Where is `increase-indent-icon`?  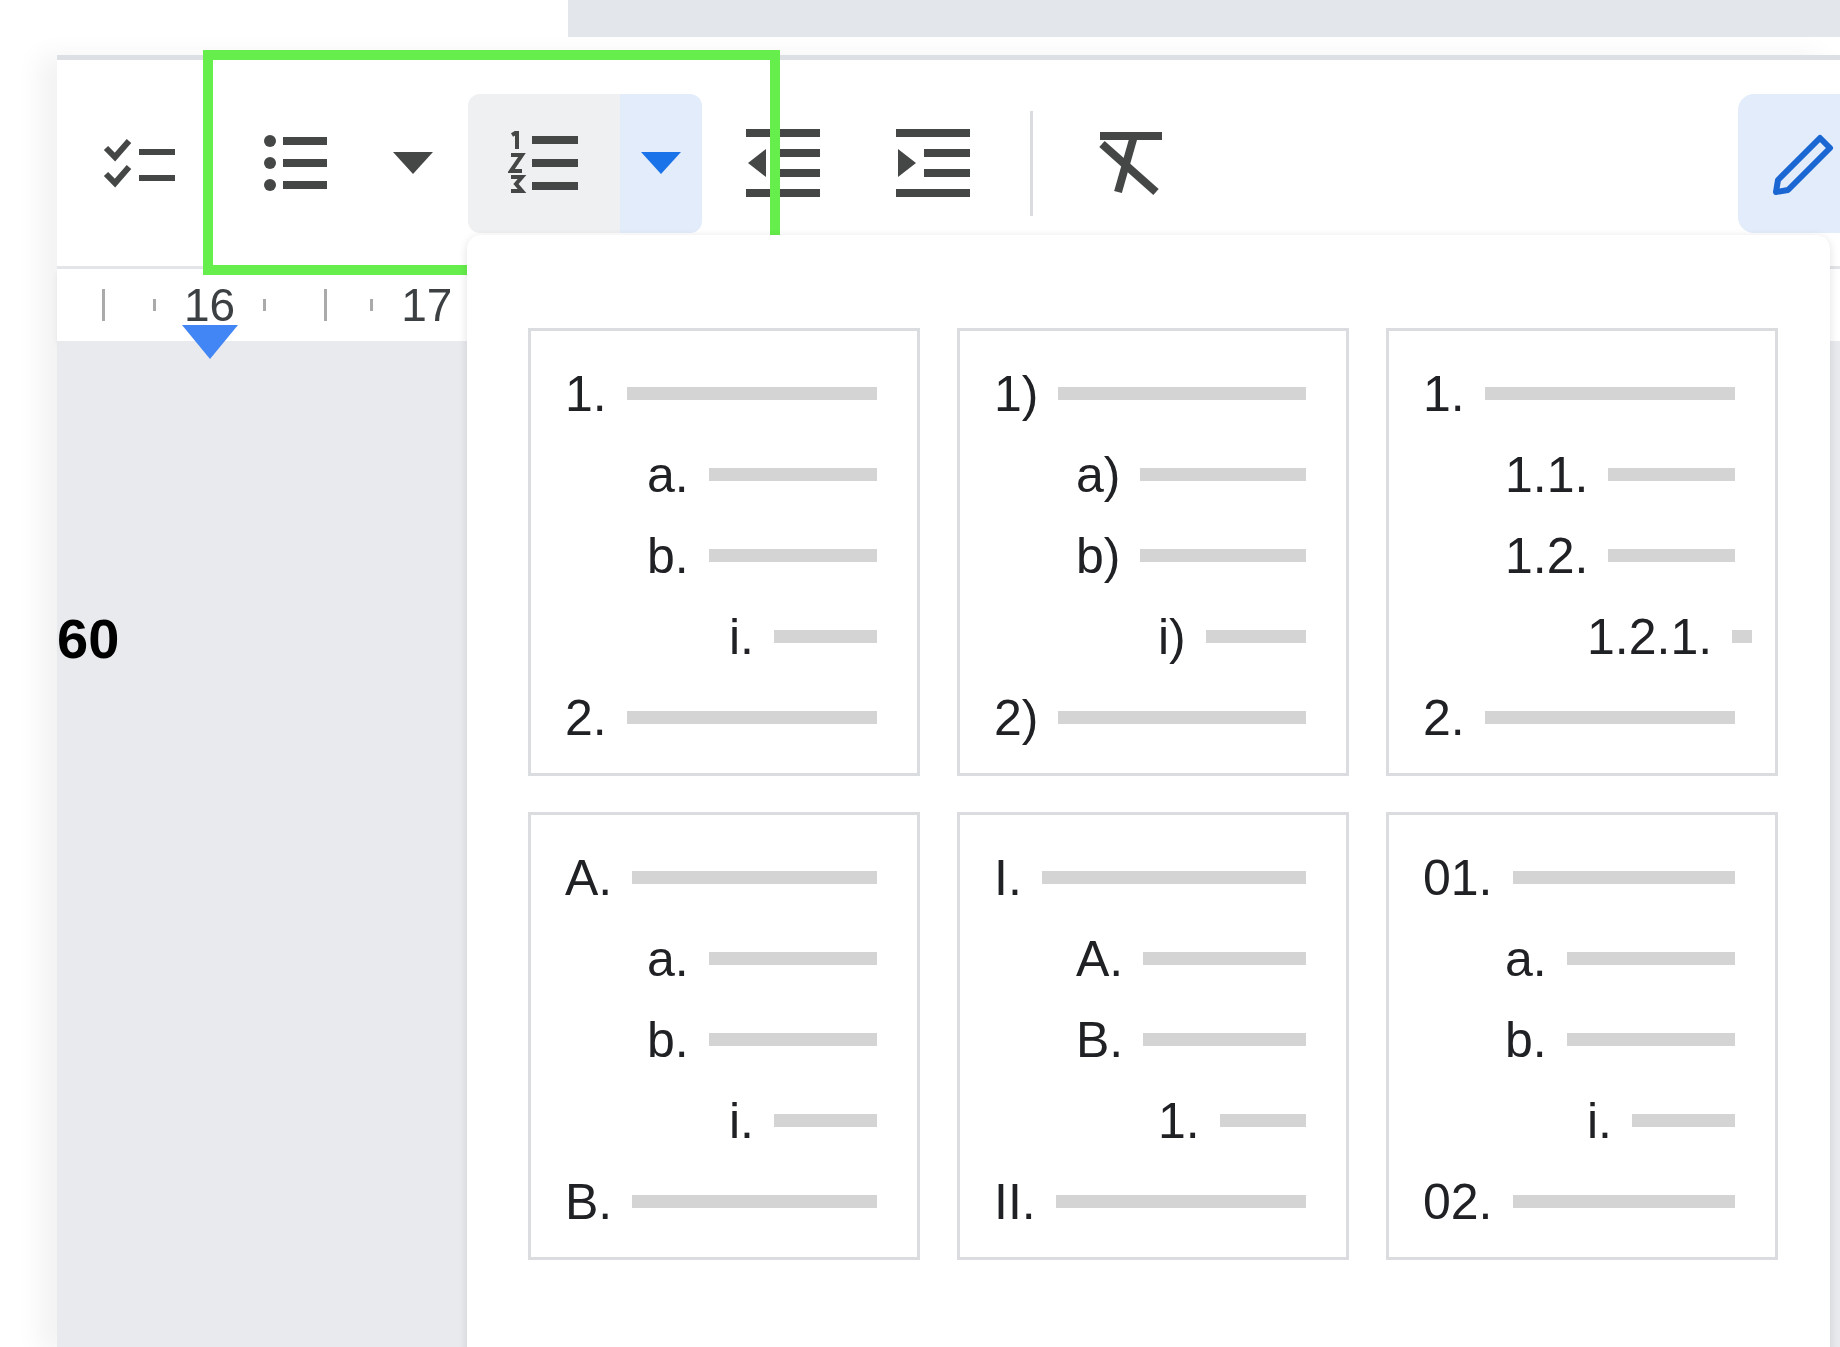
increase-indent-icon is located at coordinates (932, 163).